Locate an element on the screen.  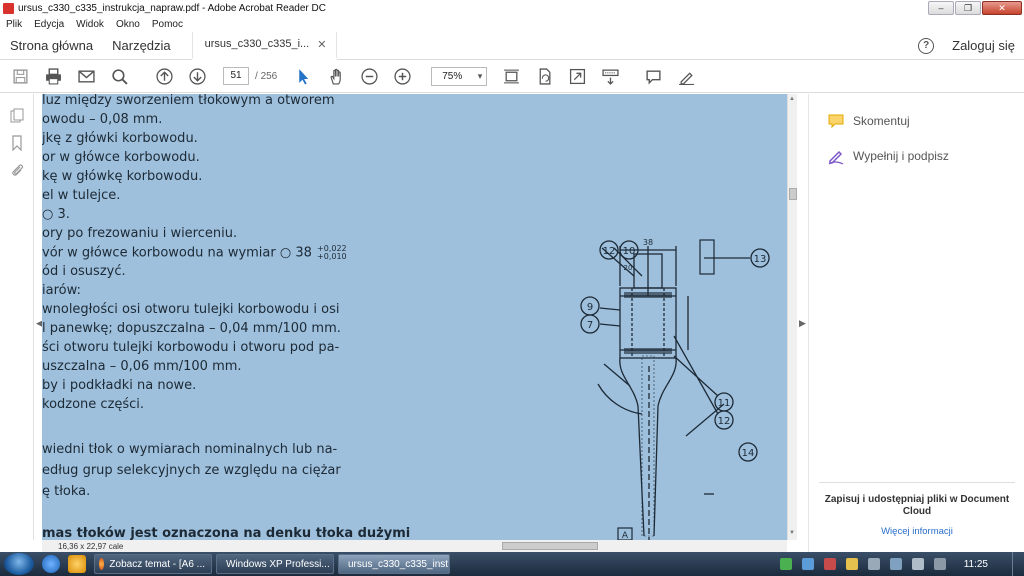
zoom-out-icon is located at coordinates (369, 76).